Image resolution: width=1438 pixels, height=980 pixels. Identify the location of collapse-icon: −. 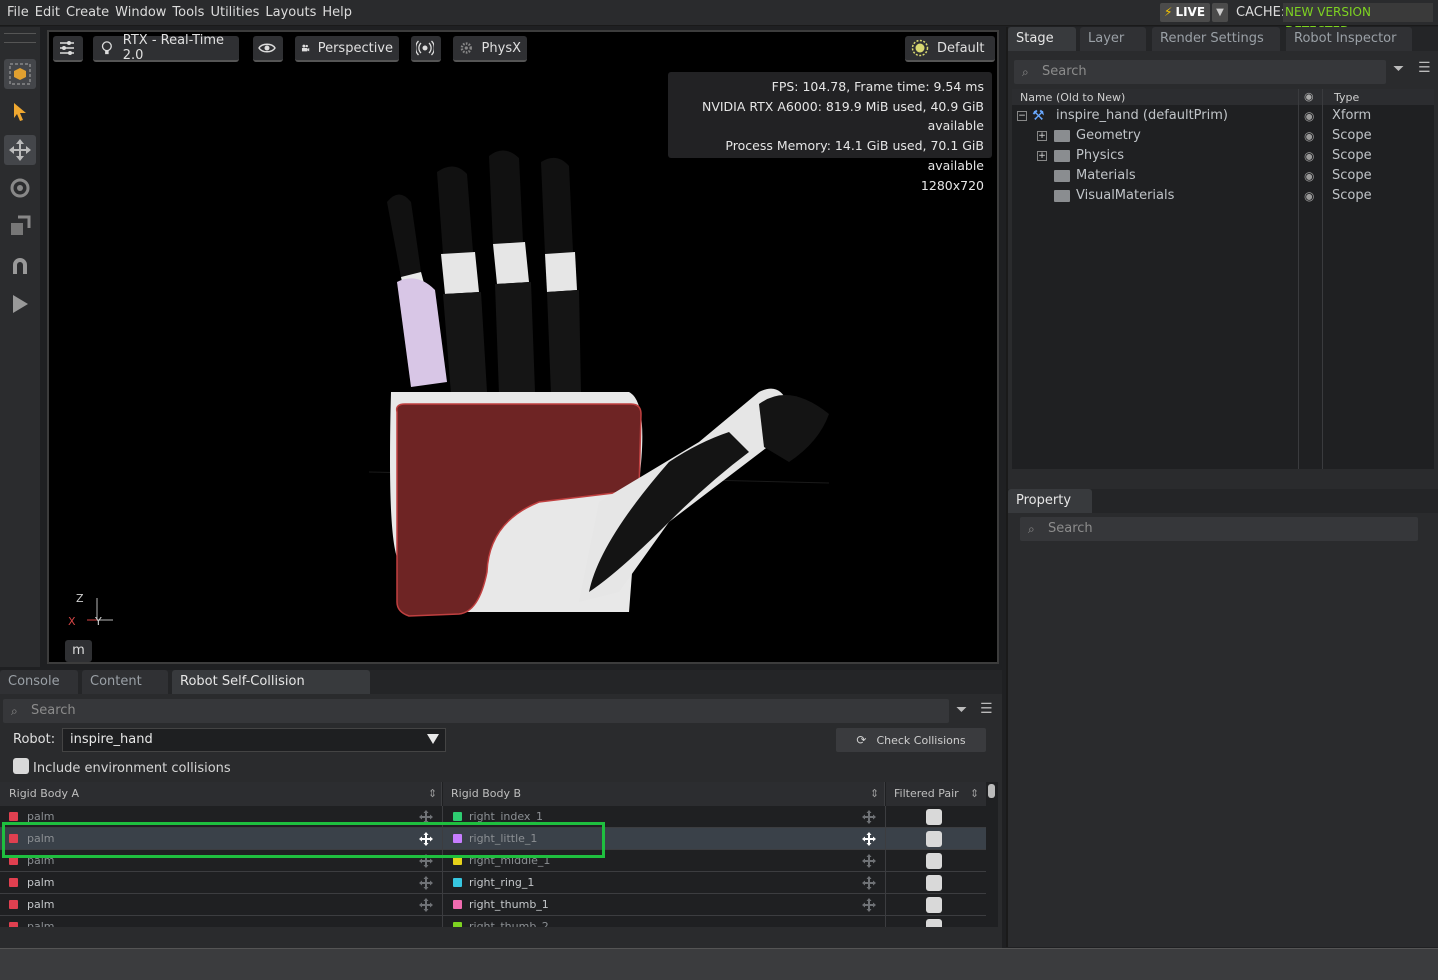
(1022, 116).